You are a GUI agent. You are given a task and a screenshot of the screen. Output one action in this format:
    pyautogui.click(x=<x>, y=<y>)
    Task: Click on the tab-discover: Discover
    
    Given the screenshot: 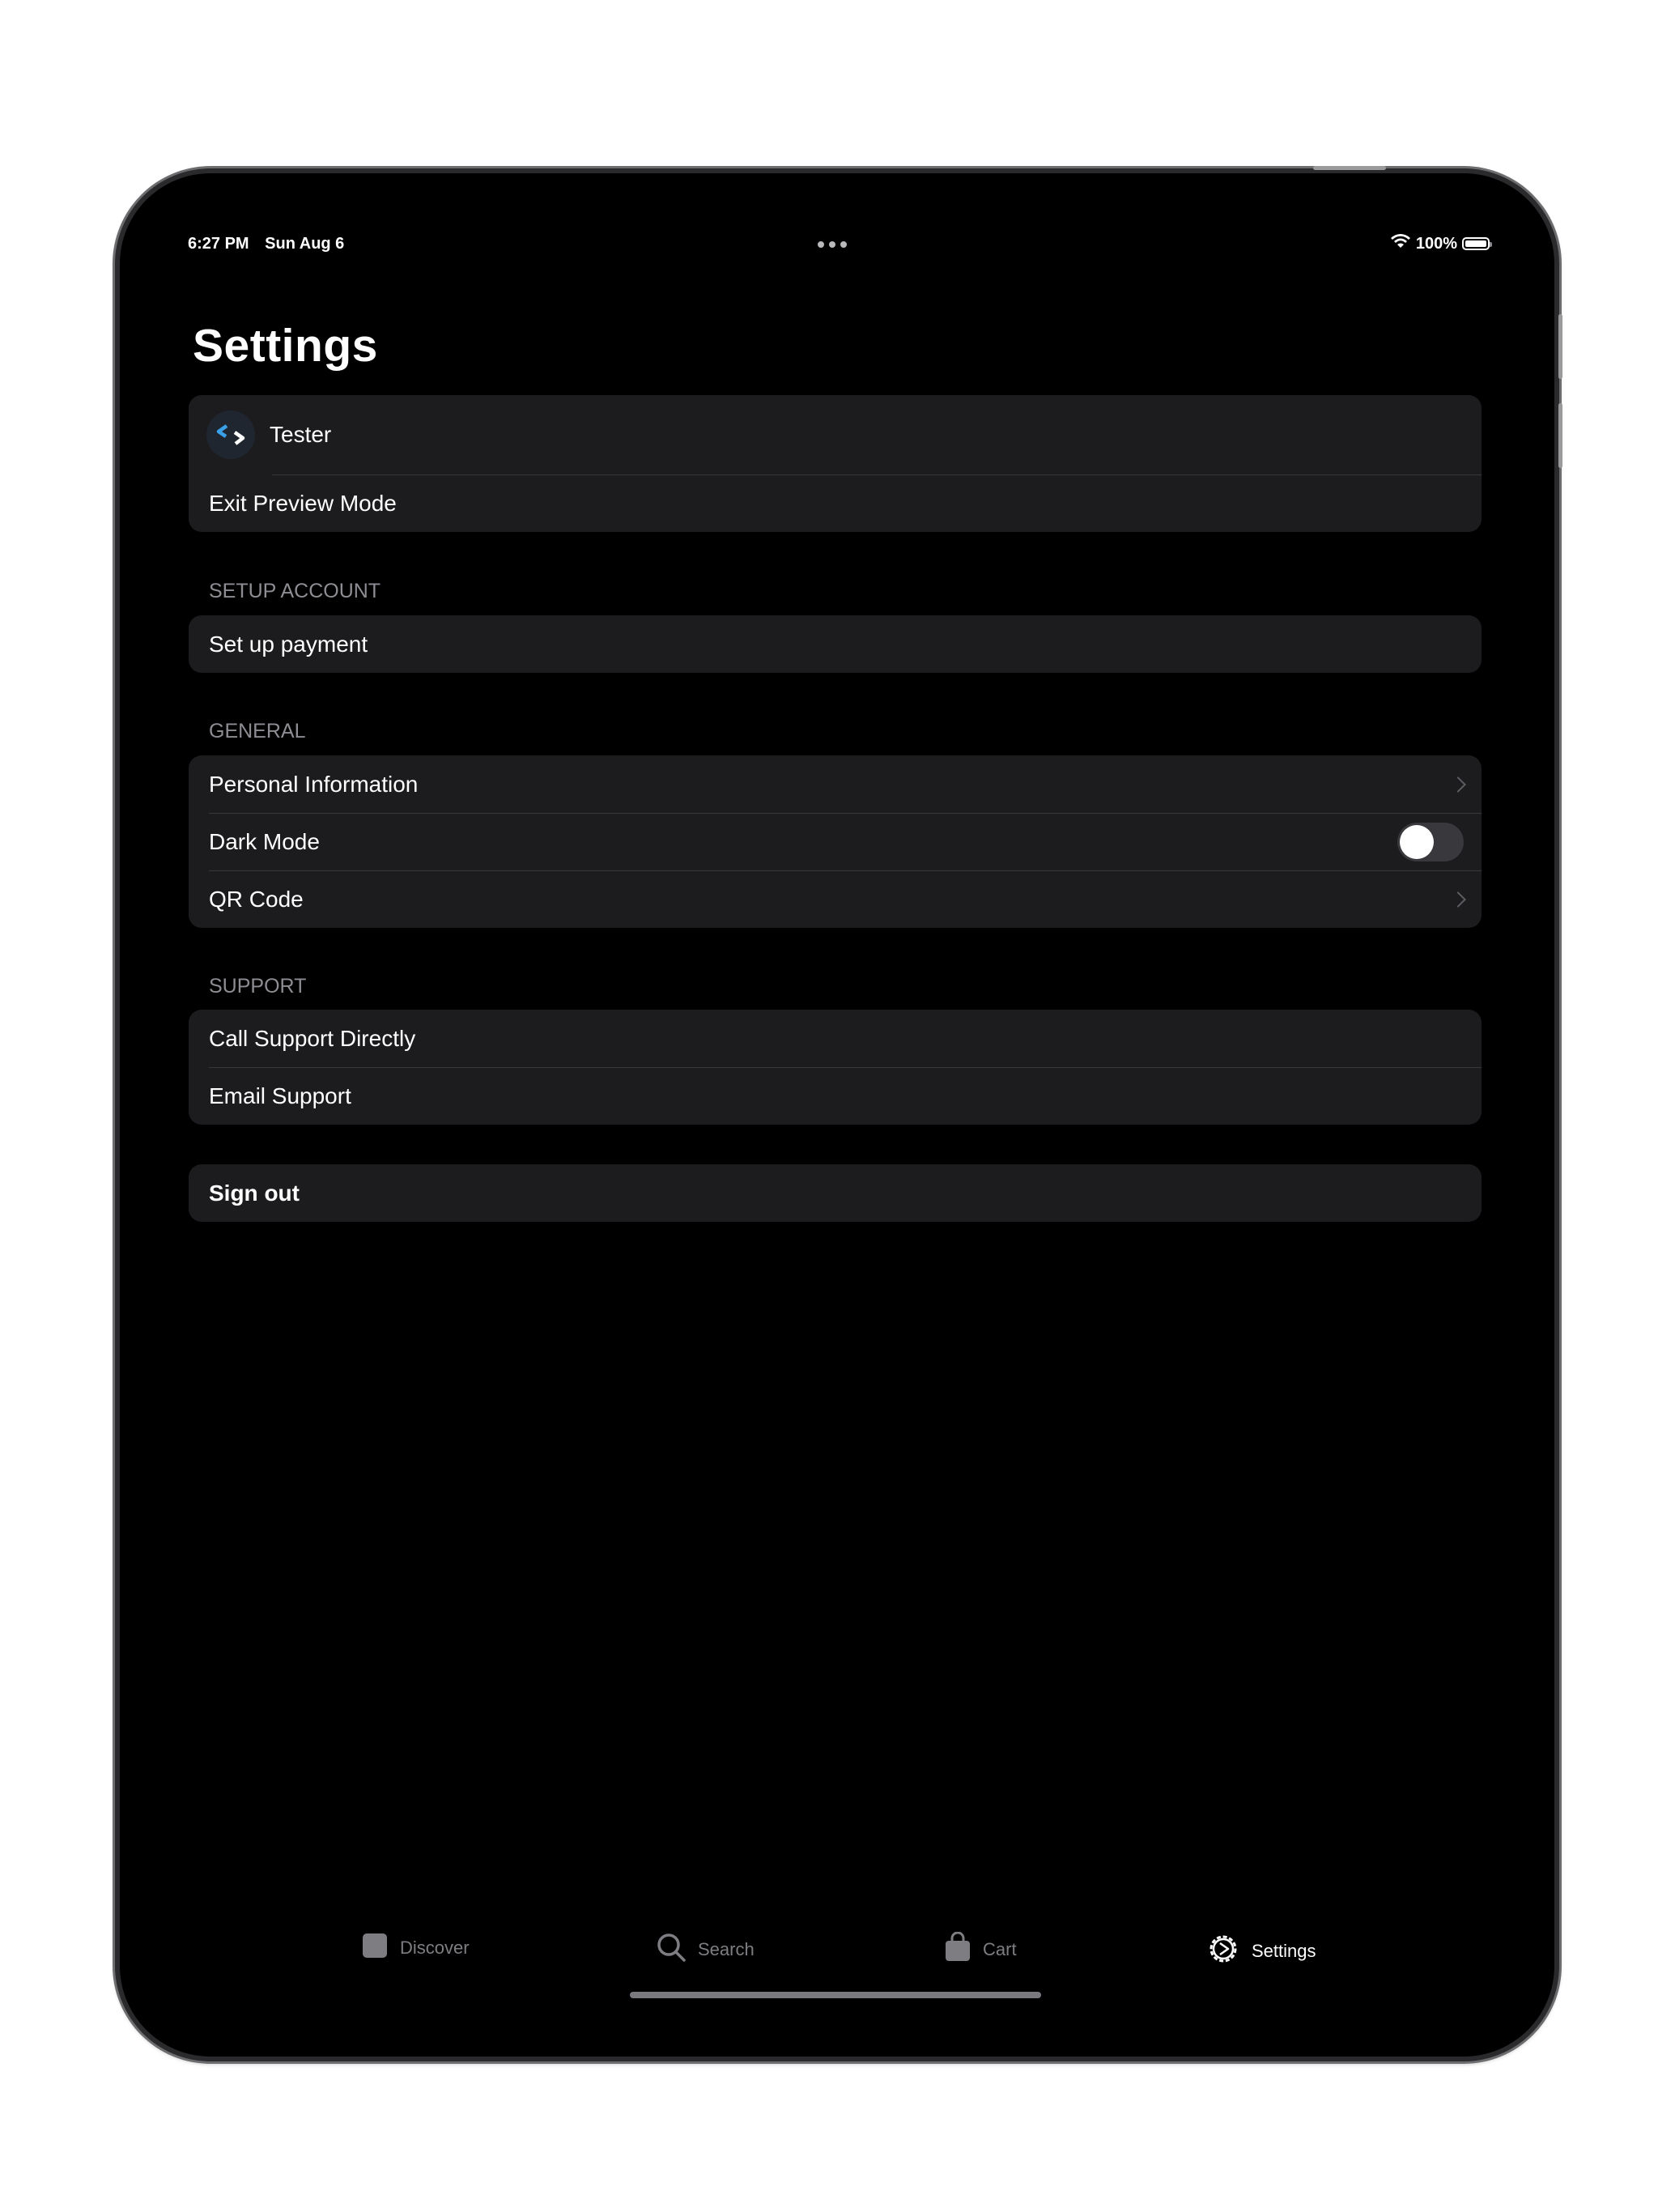 What is the action you would take?
    pyautogui.click(x=415, y=1948)
    